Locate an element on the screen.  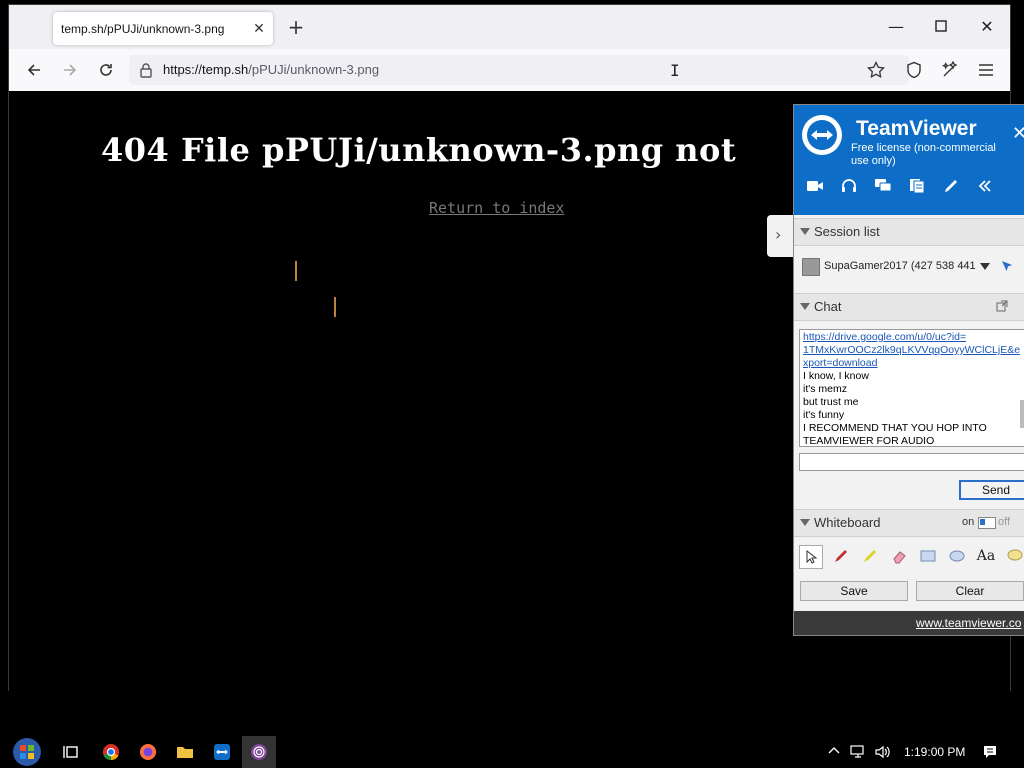
teamviewer-collapse-handle: › is located at coordinates (780, 236).